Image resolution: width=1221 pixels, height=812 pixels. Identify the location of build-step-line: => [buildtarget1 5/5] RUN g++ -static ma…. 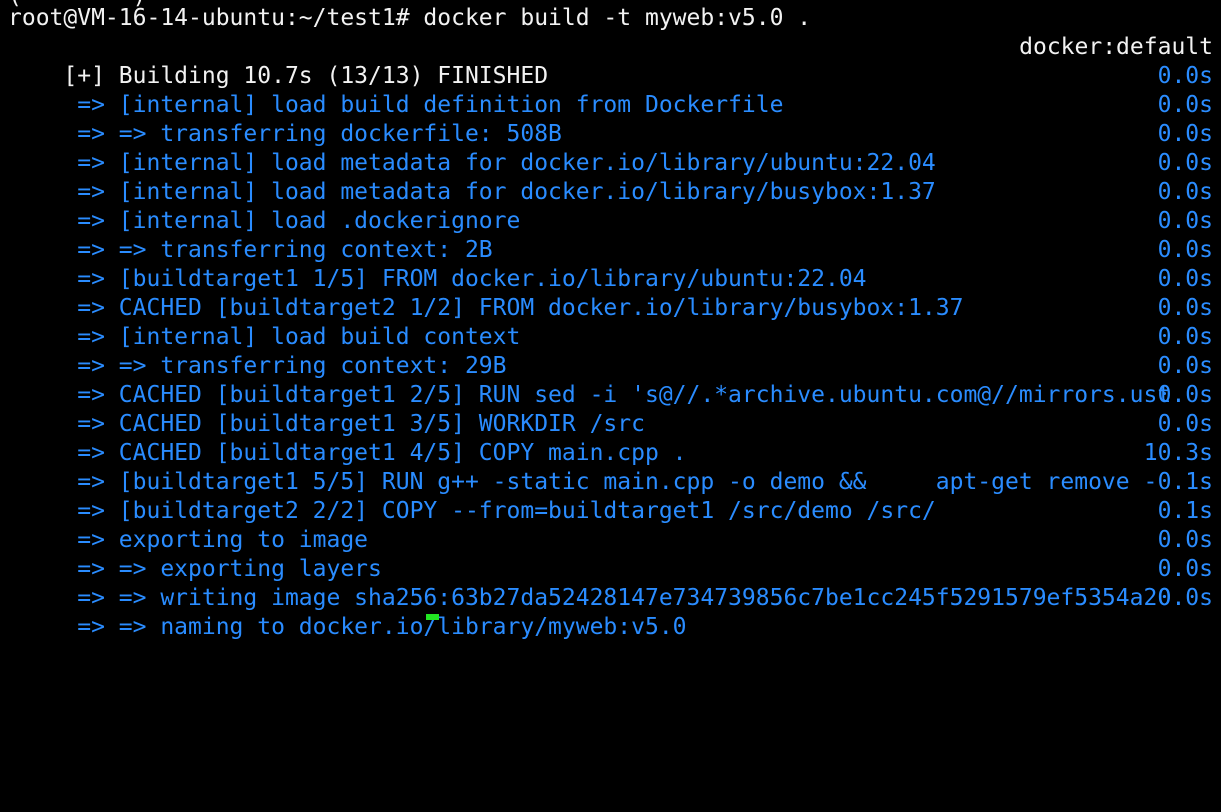
(610, 467).